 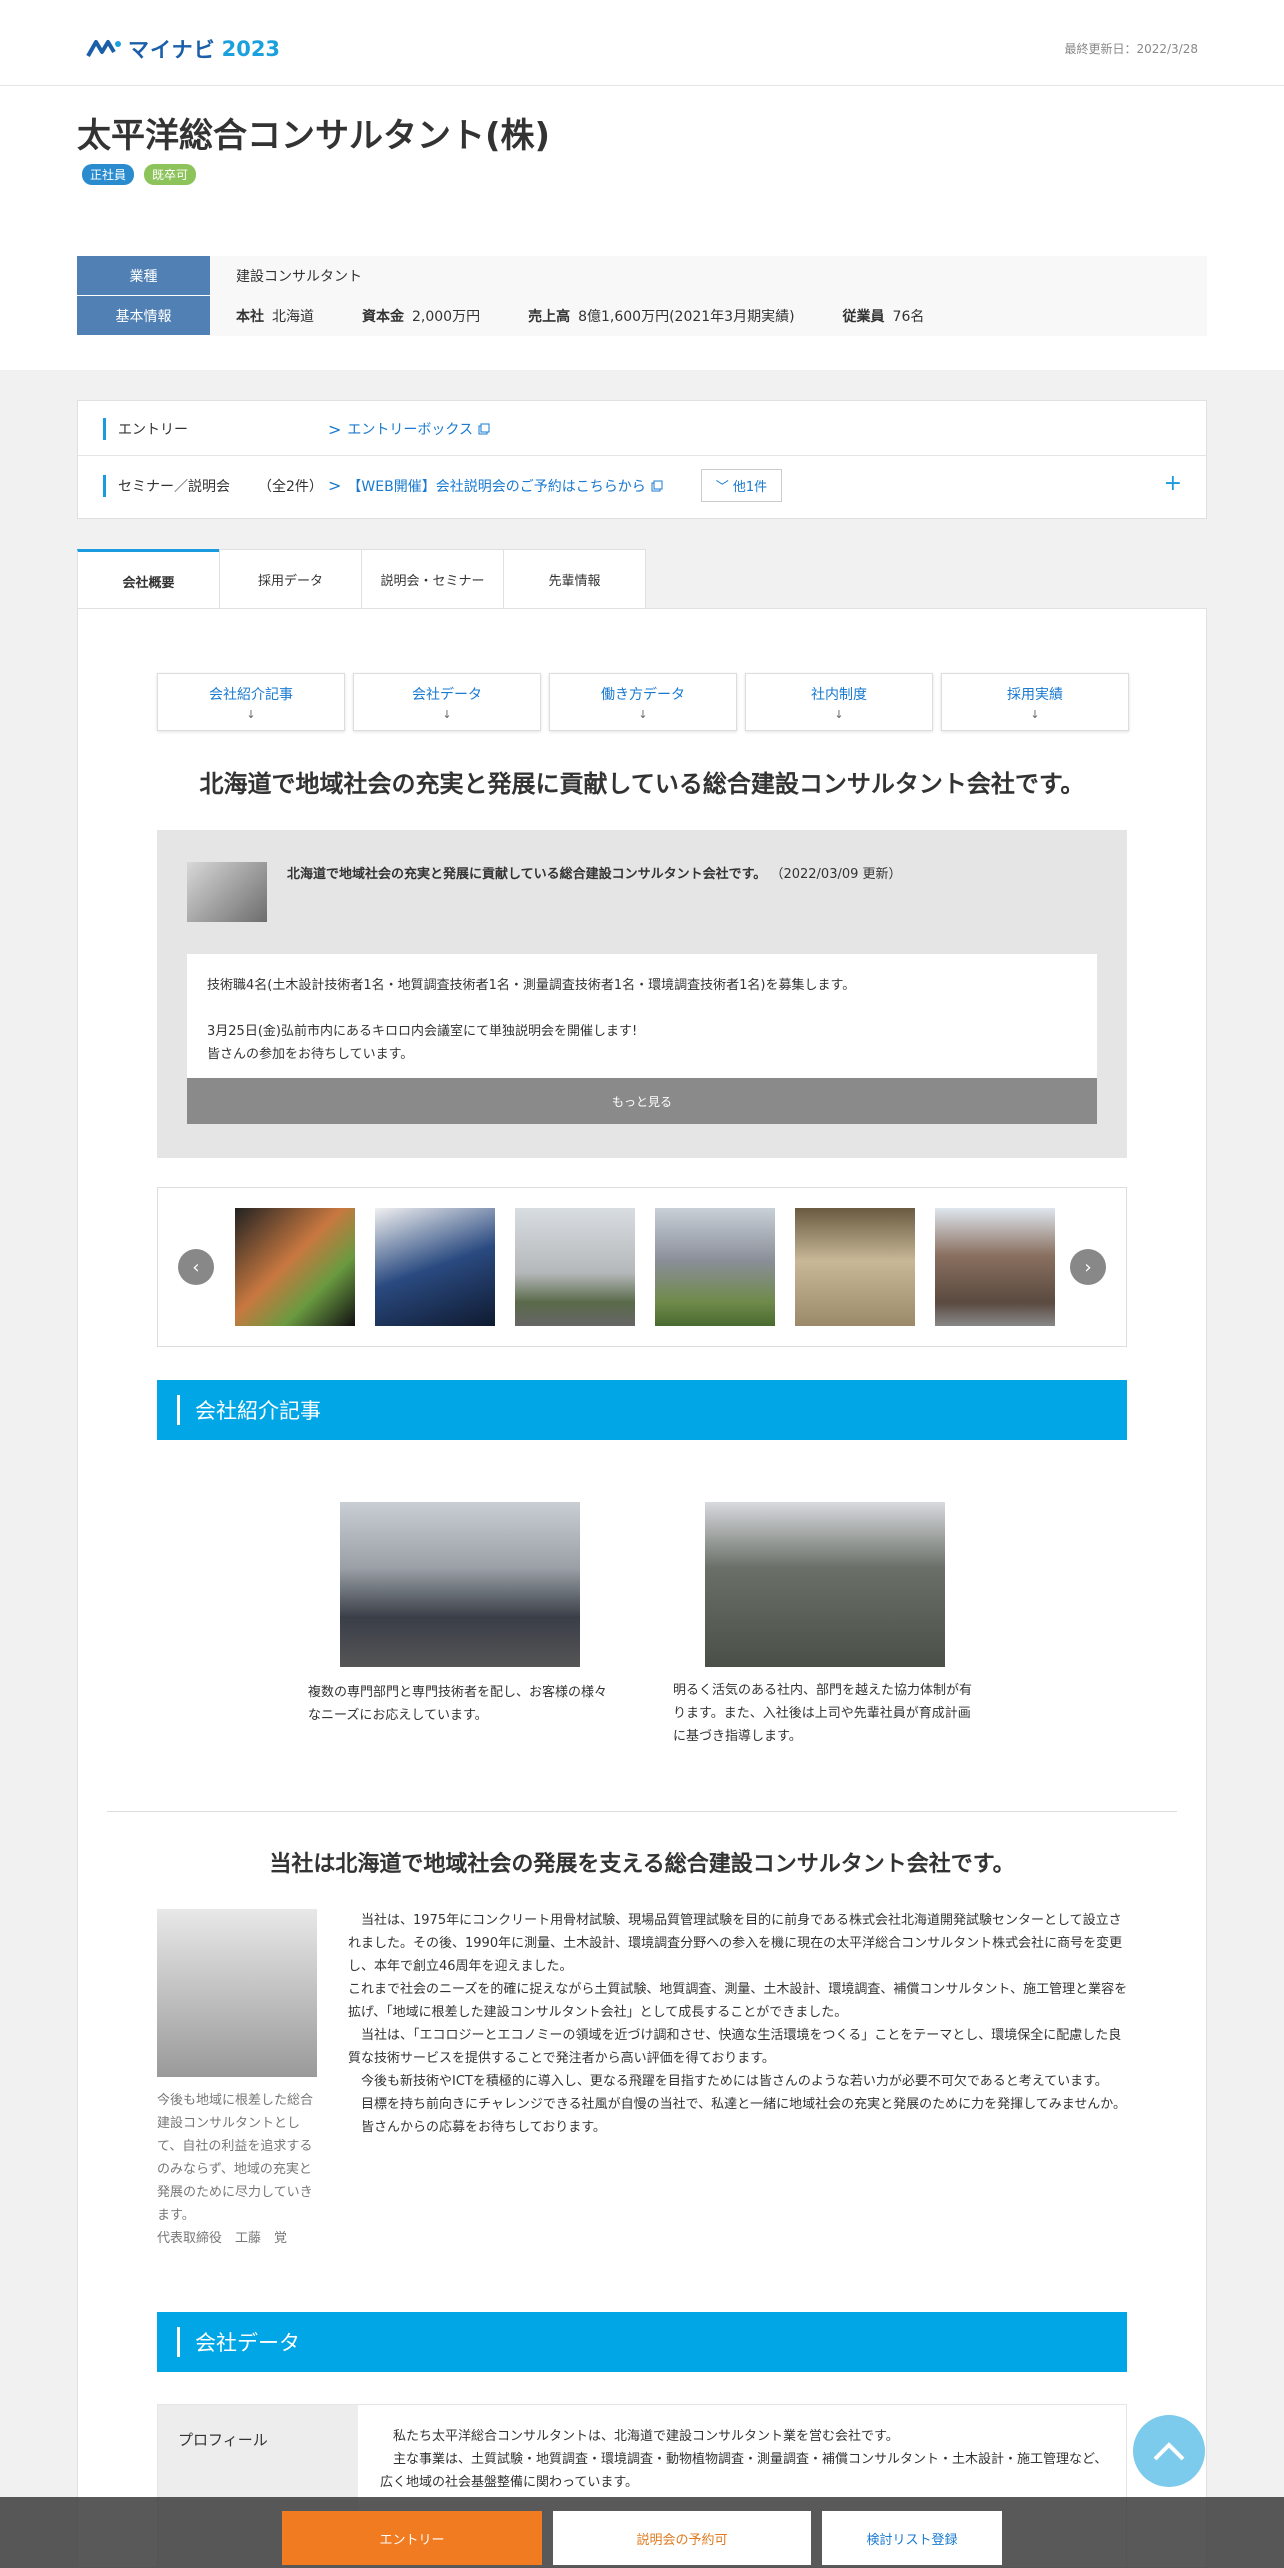 What do you see at coordinates (642, 784) in the screenshot?
I see `lead-heading: 北海道で地域社会の充実と発展に貢献している総合建設コンサルタント会社です。` at bounding box center [642, 784].